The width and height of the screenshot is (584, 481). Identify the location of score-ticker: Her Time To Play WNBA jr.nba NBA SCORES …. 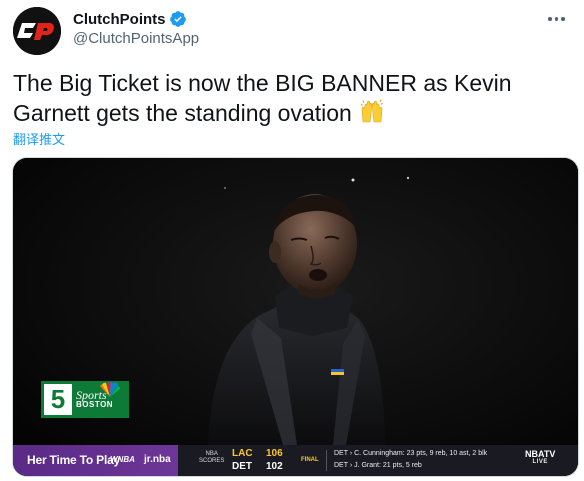
(295, 460).